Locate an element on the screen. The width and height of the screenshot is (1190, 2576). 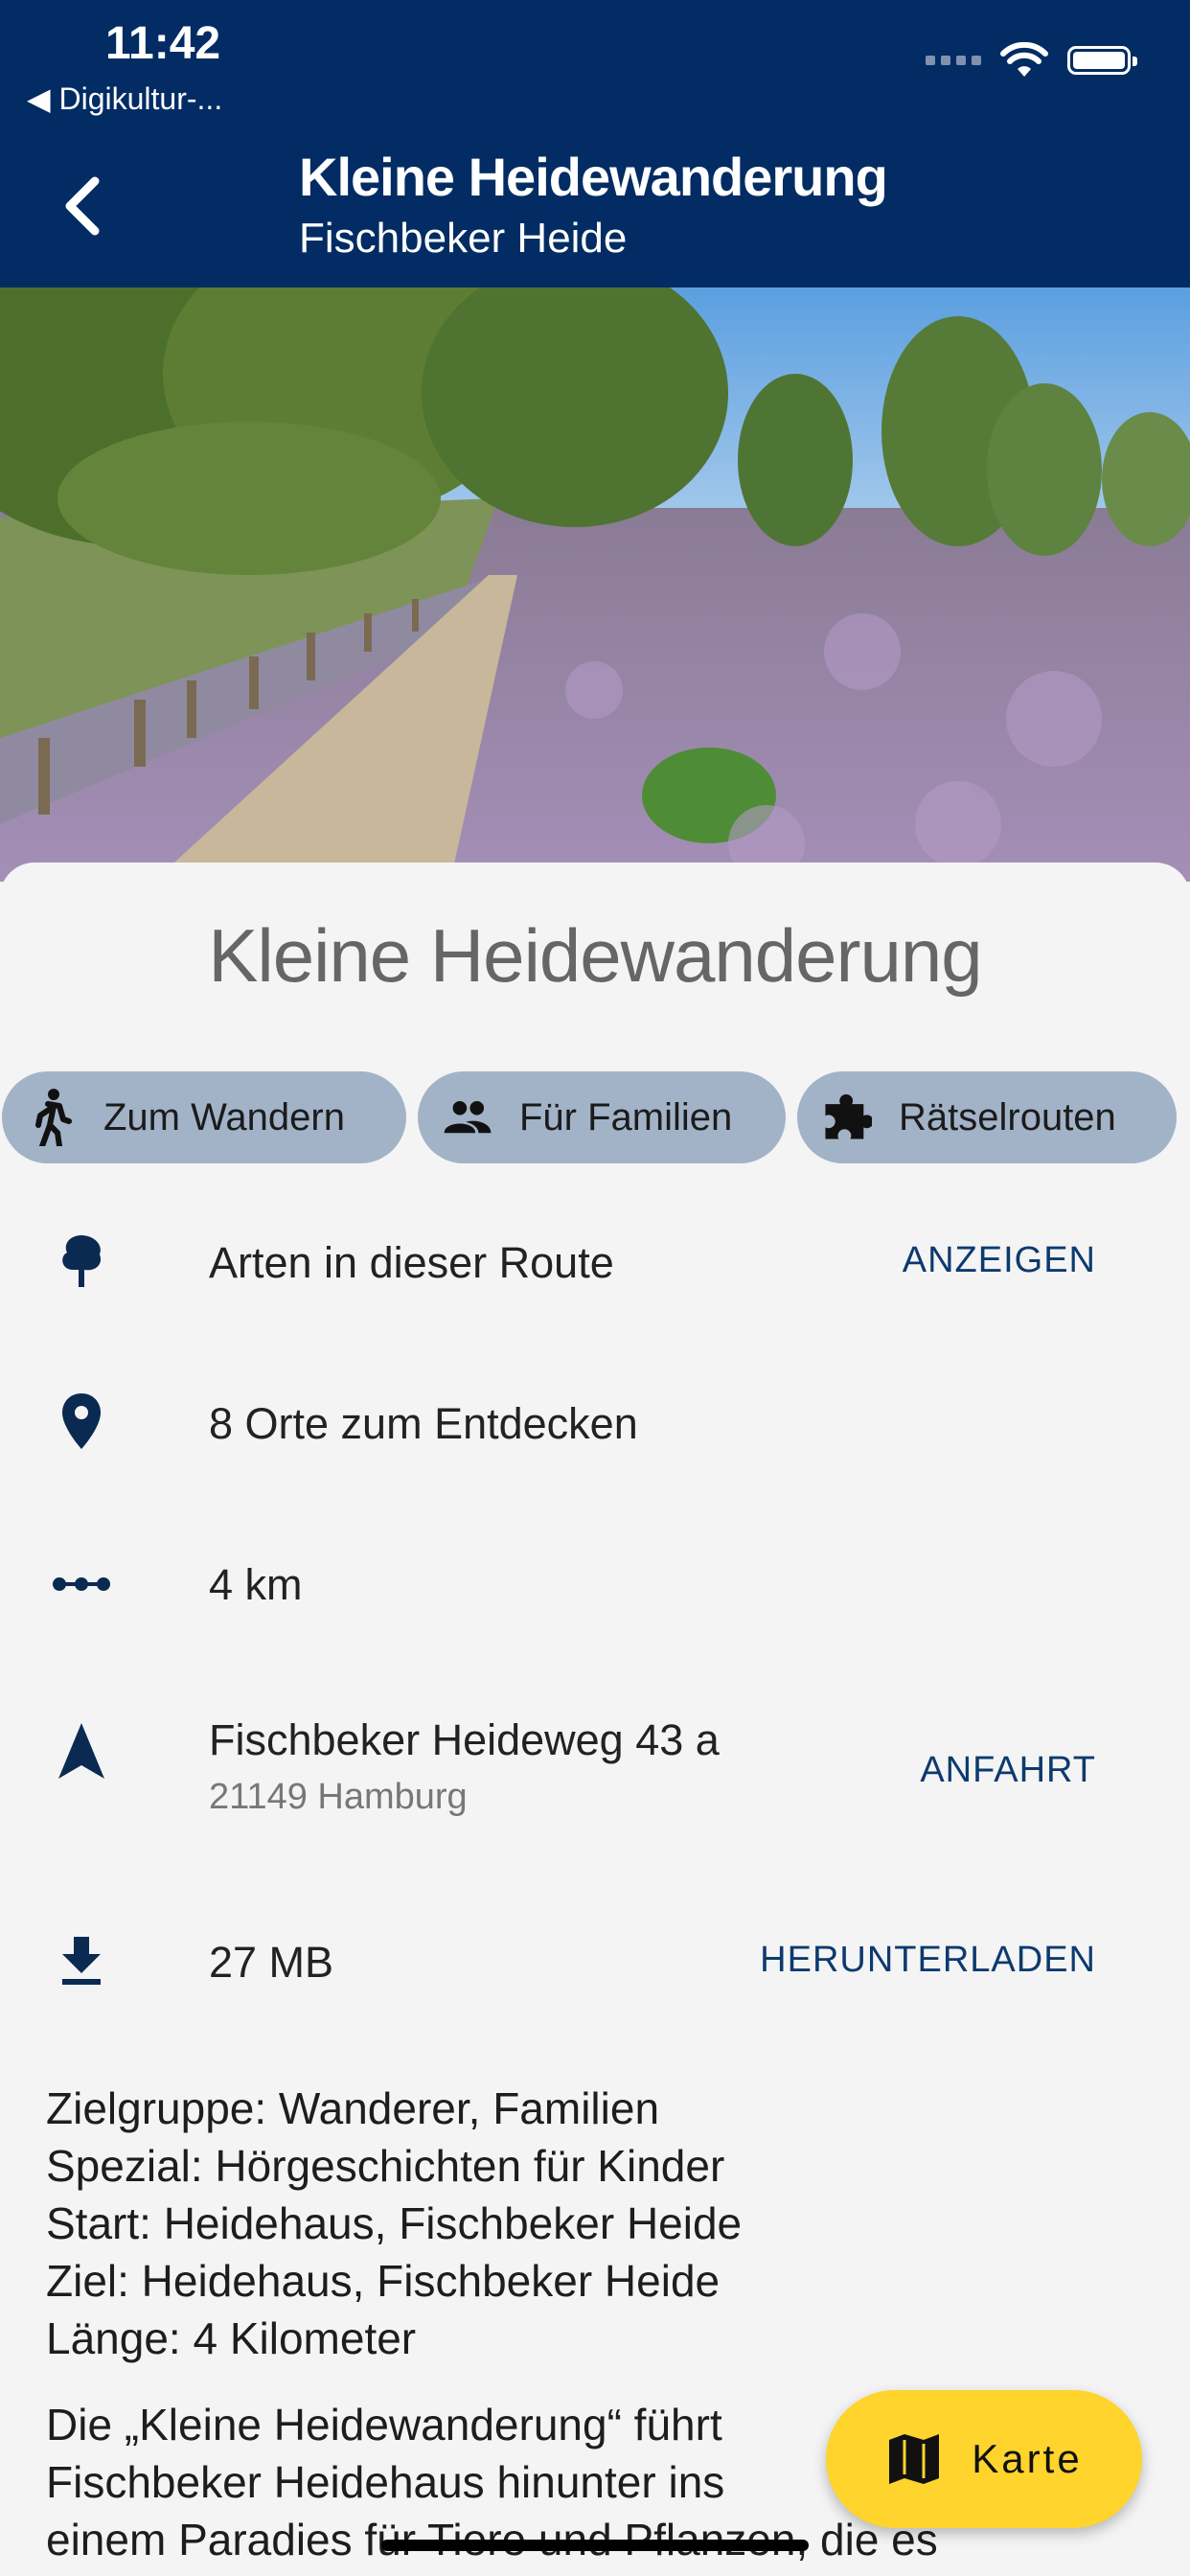
signal-icon is located at coordinates (953, 60).